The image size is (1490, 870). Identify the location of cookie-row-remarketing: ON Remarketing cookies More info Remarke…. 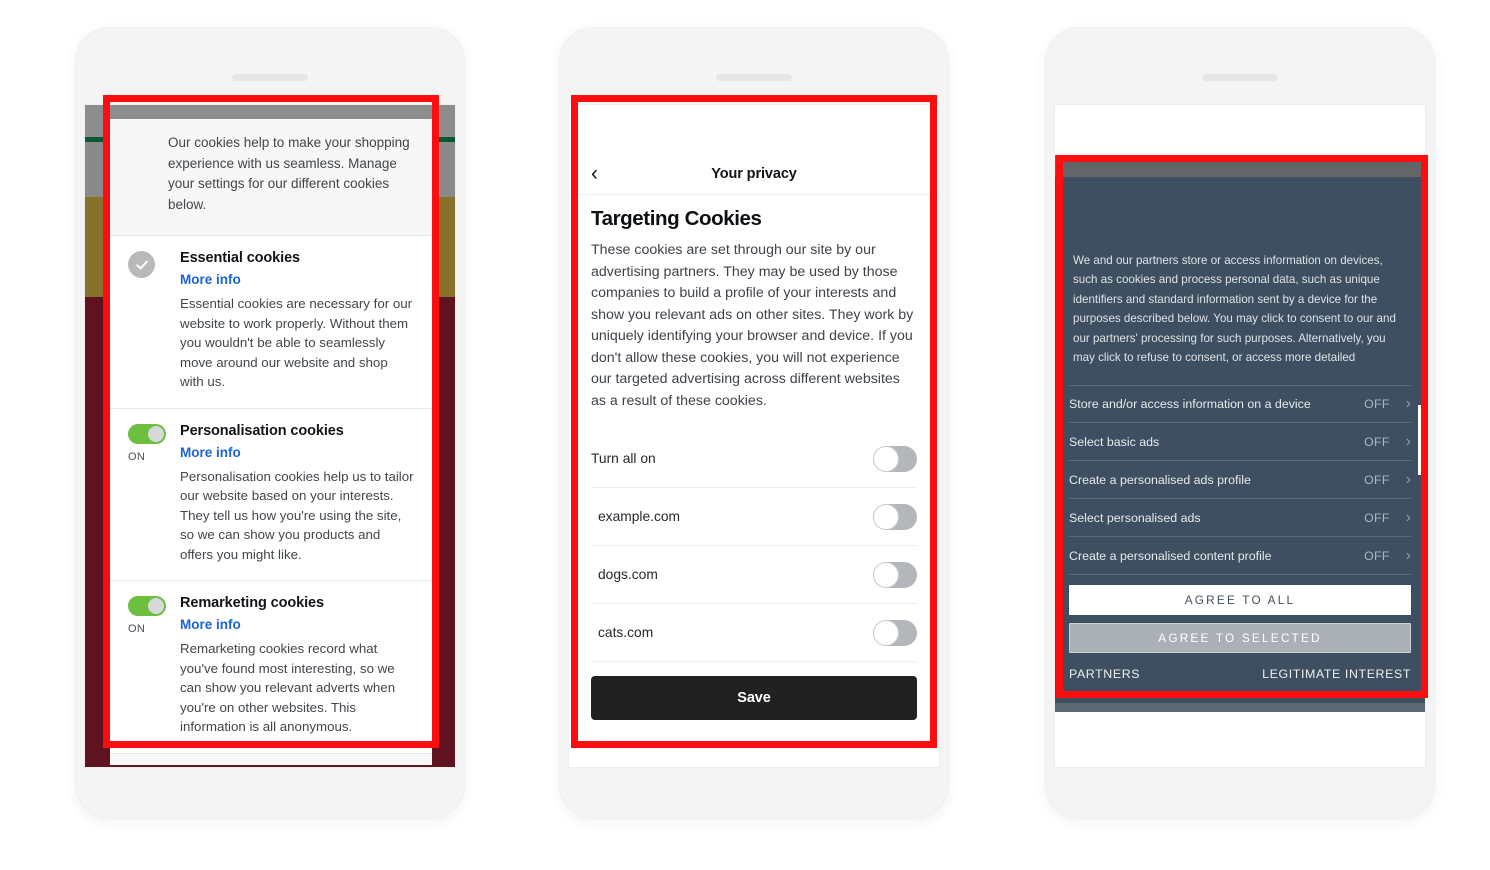
(271, 666).